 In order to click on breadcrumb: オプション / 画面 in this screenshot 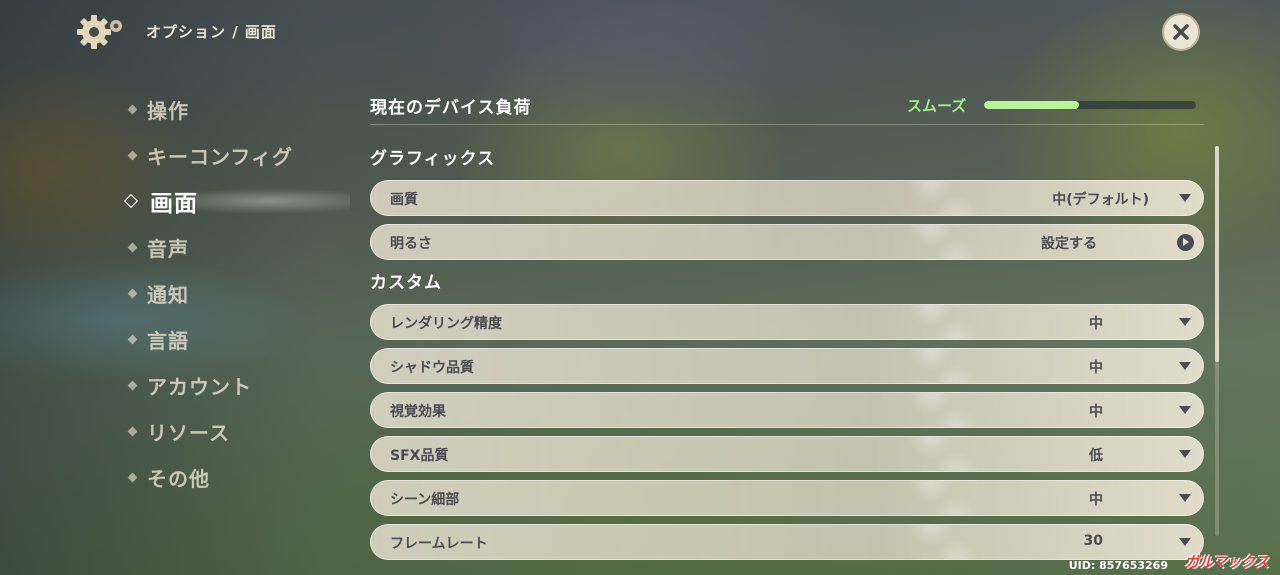, I will do `click(211, 32)`.